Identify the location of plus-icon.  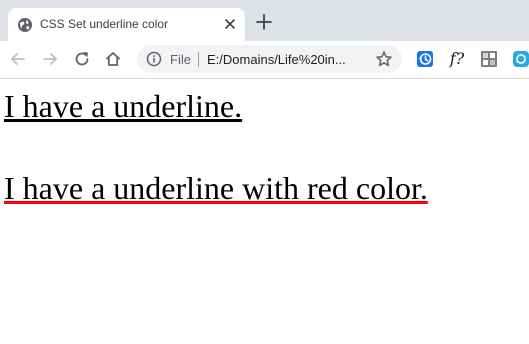
(264, 22).